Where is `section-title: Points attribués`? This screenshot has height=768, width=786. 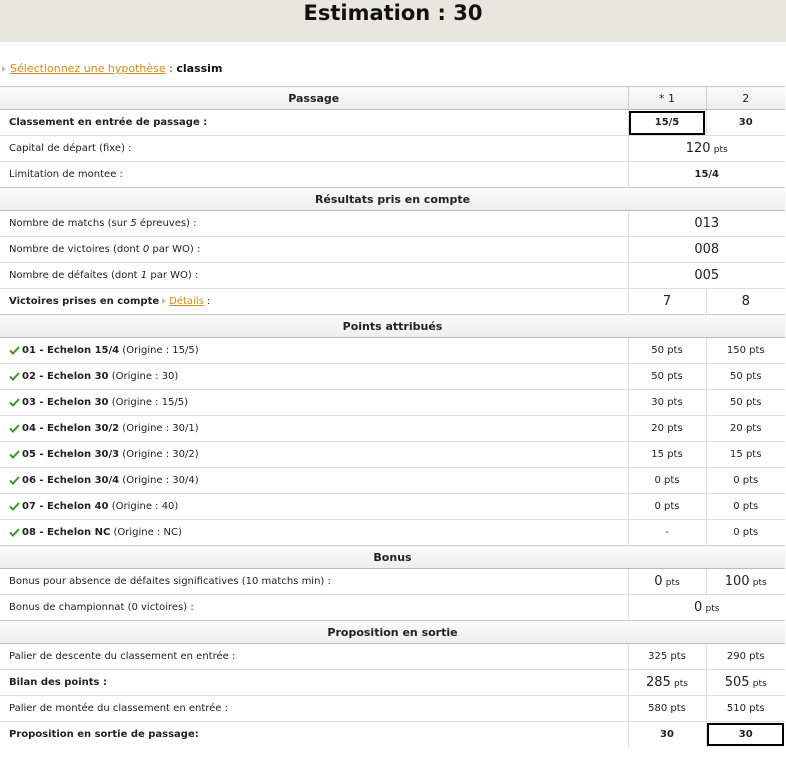 section-title: Points attribués is located at coordinates (392, 326).